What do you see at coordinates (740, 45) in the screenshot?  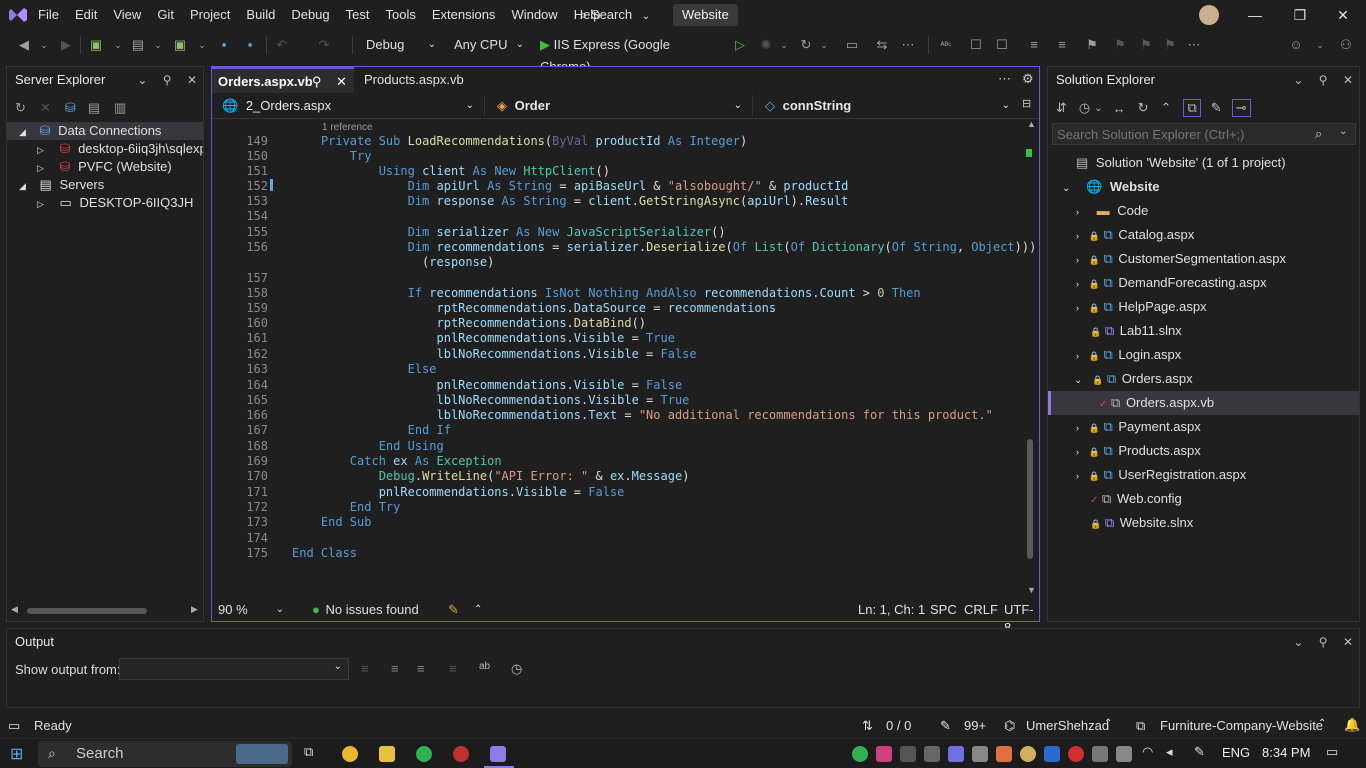 I see `start-without-debugging-icon: ▷` at bounding box center [740, 45].